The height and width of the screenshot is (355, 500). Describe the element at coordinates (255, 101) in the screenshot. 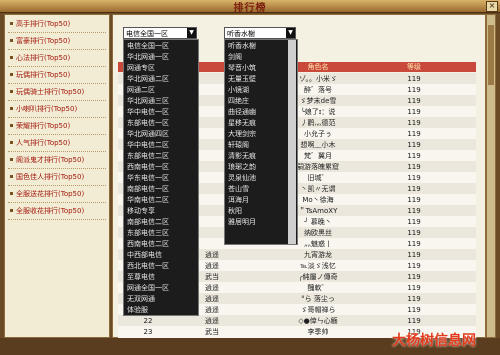

I see `line-dropdown-item: 四绝庄` at that location.